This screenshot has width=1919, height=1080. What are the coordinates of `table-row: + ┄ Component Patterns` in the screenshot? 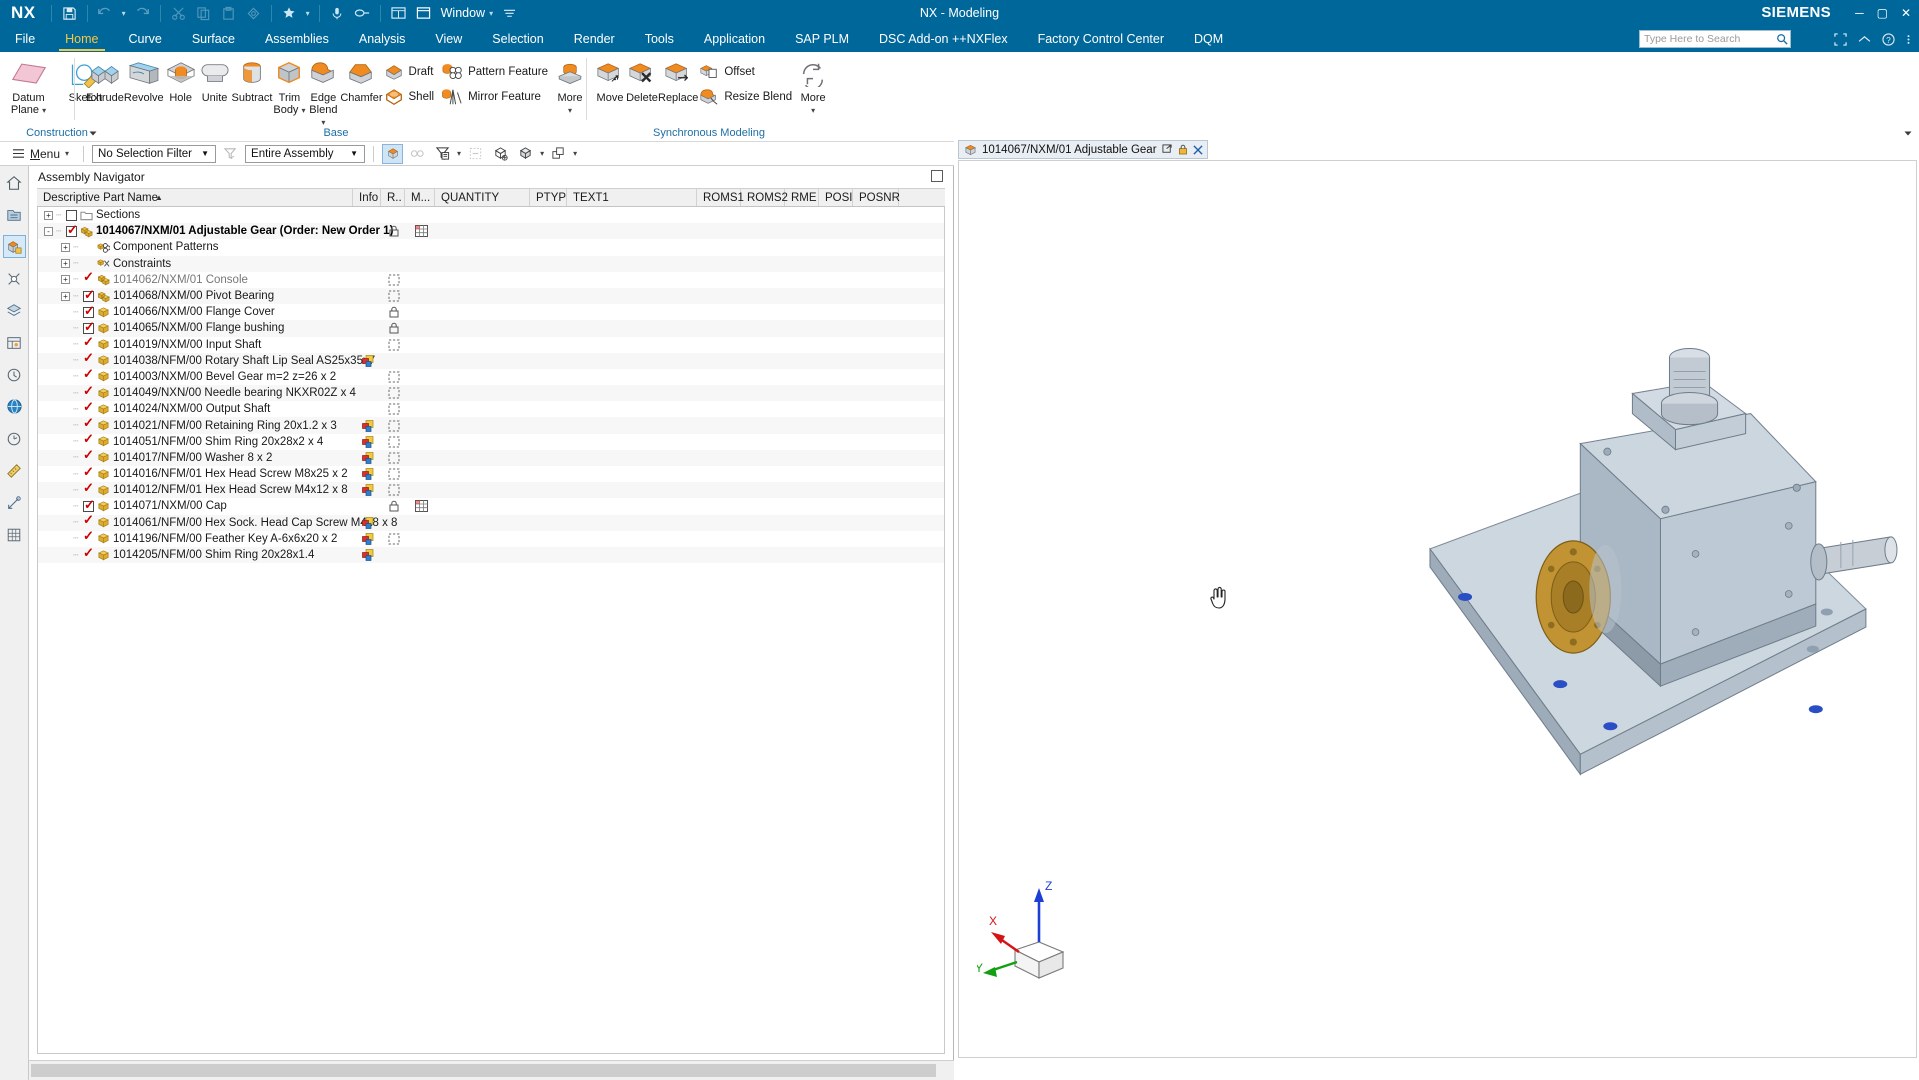 It's located at (491, 247).